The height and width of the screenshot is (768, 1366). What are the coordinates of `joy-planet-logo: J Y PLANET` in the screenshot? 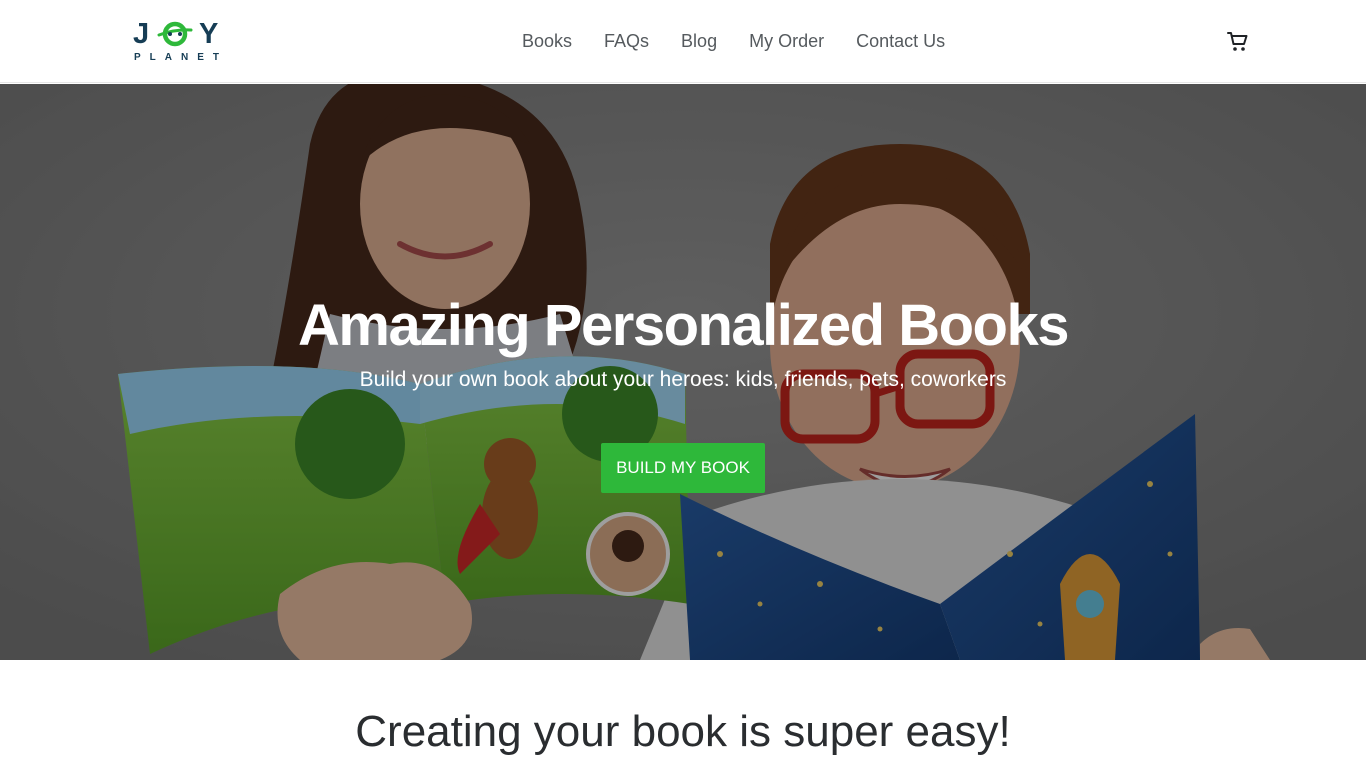 It's located at (183, 43).